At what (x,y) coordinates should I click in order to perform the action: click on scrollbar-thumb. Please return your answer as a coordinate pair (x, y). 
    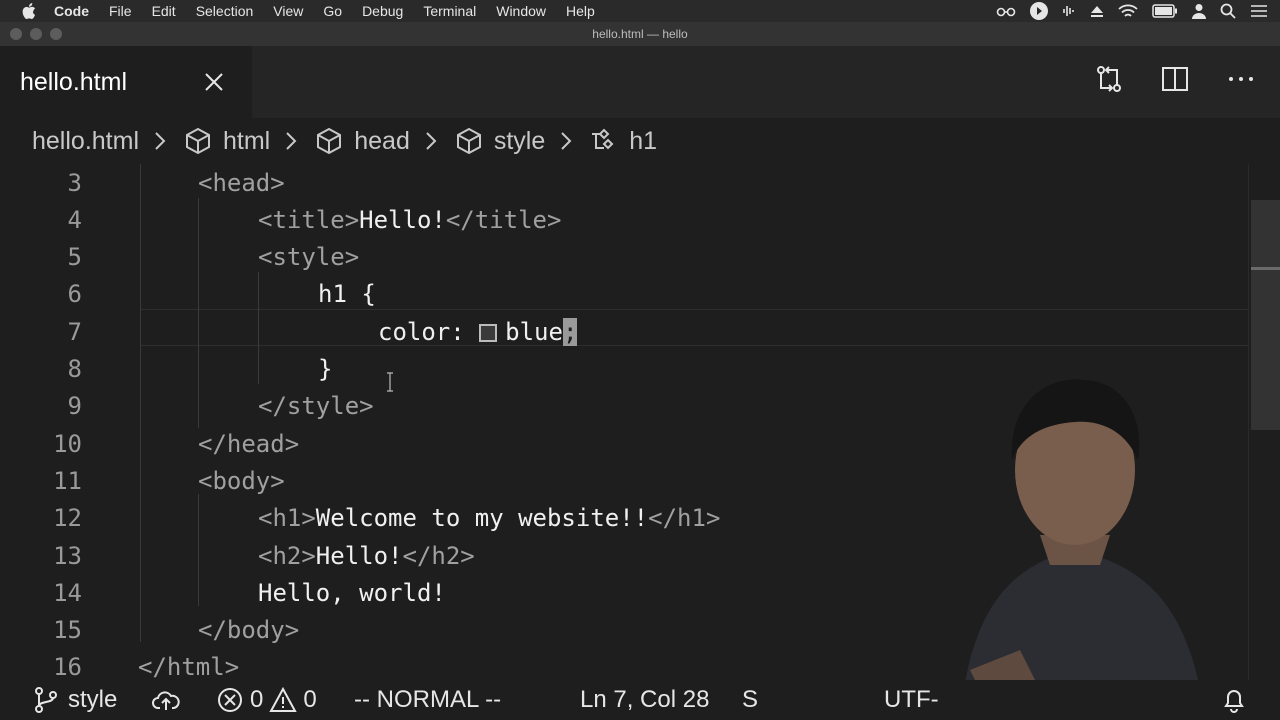
    Looking at the image, I should click on (1265, 315).